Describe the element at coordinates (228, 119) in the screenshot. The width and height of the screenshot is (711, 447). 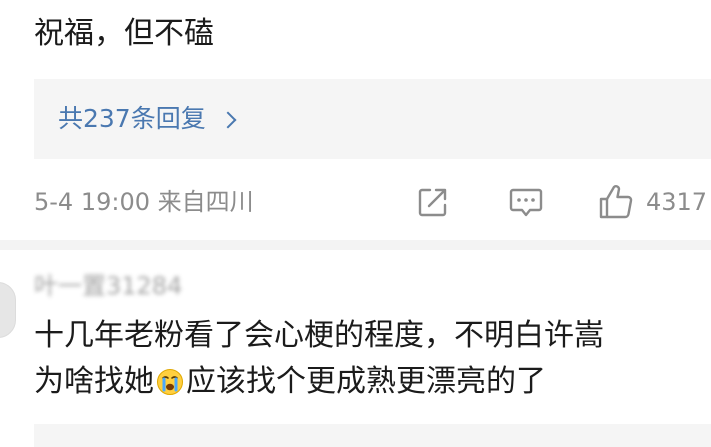
I see `chevron-right-icon` at that location.